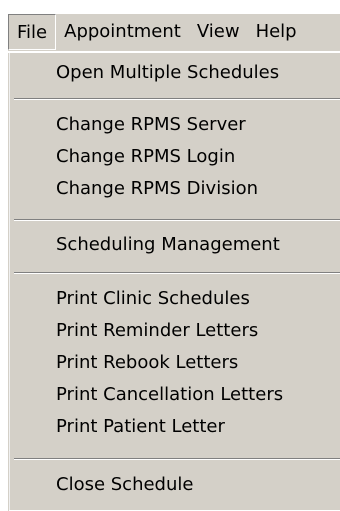 The width and height of the screenshot is (340, 511). Describe the element at coordinates (174, 189) in the screenshot. I see `menu-item-change-rpms-division: Change RPMS Division` at that location.